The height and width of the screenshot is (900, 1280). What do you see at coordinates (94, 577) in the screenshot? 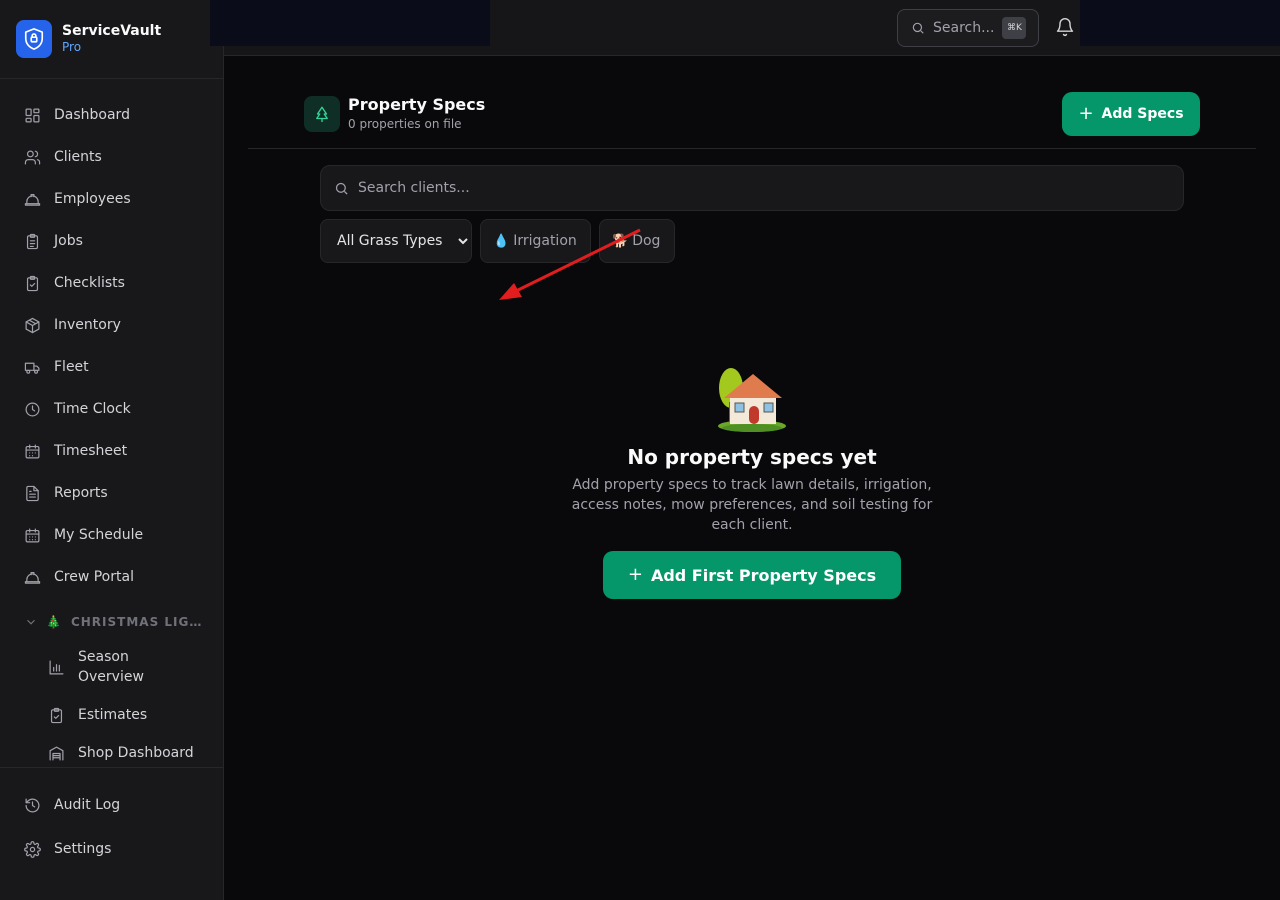
I see `sidebar-item-label: Crew Portal` at bounding box center [94, 577].